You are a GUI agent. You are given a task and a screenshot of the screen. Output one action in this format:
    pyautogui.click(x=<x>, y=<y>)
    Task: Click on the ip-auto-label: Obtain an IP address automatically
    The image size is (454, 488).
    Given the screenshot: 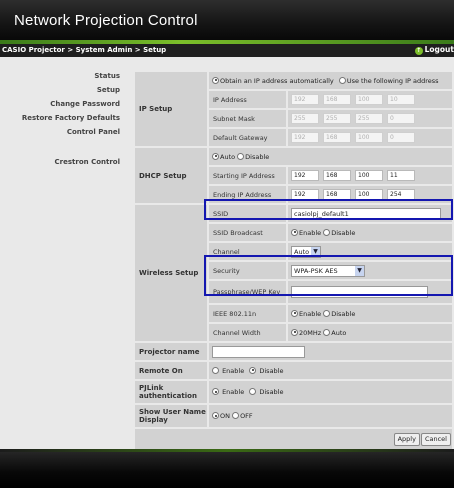 What is the action you would take?
    pyautogui.click(x=277, y=80)
    